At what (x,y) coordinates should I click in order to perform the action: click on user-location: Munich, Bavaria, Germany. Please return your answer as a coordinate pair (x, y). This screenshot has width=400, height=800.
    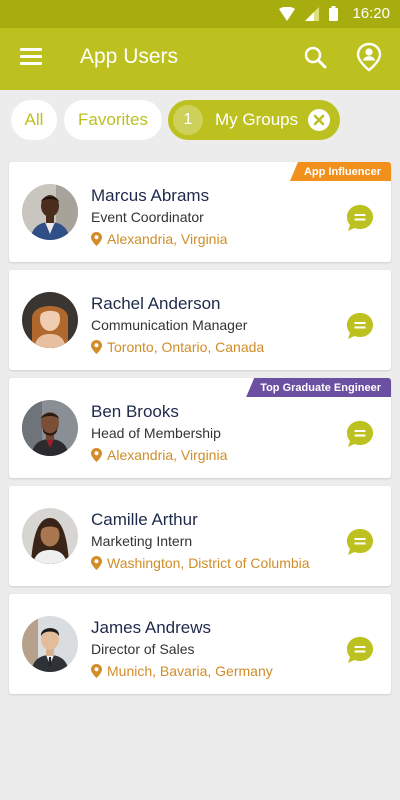
    Looking at the image, I should click on (182, 671).